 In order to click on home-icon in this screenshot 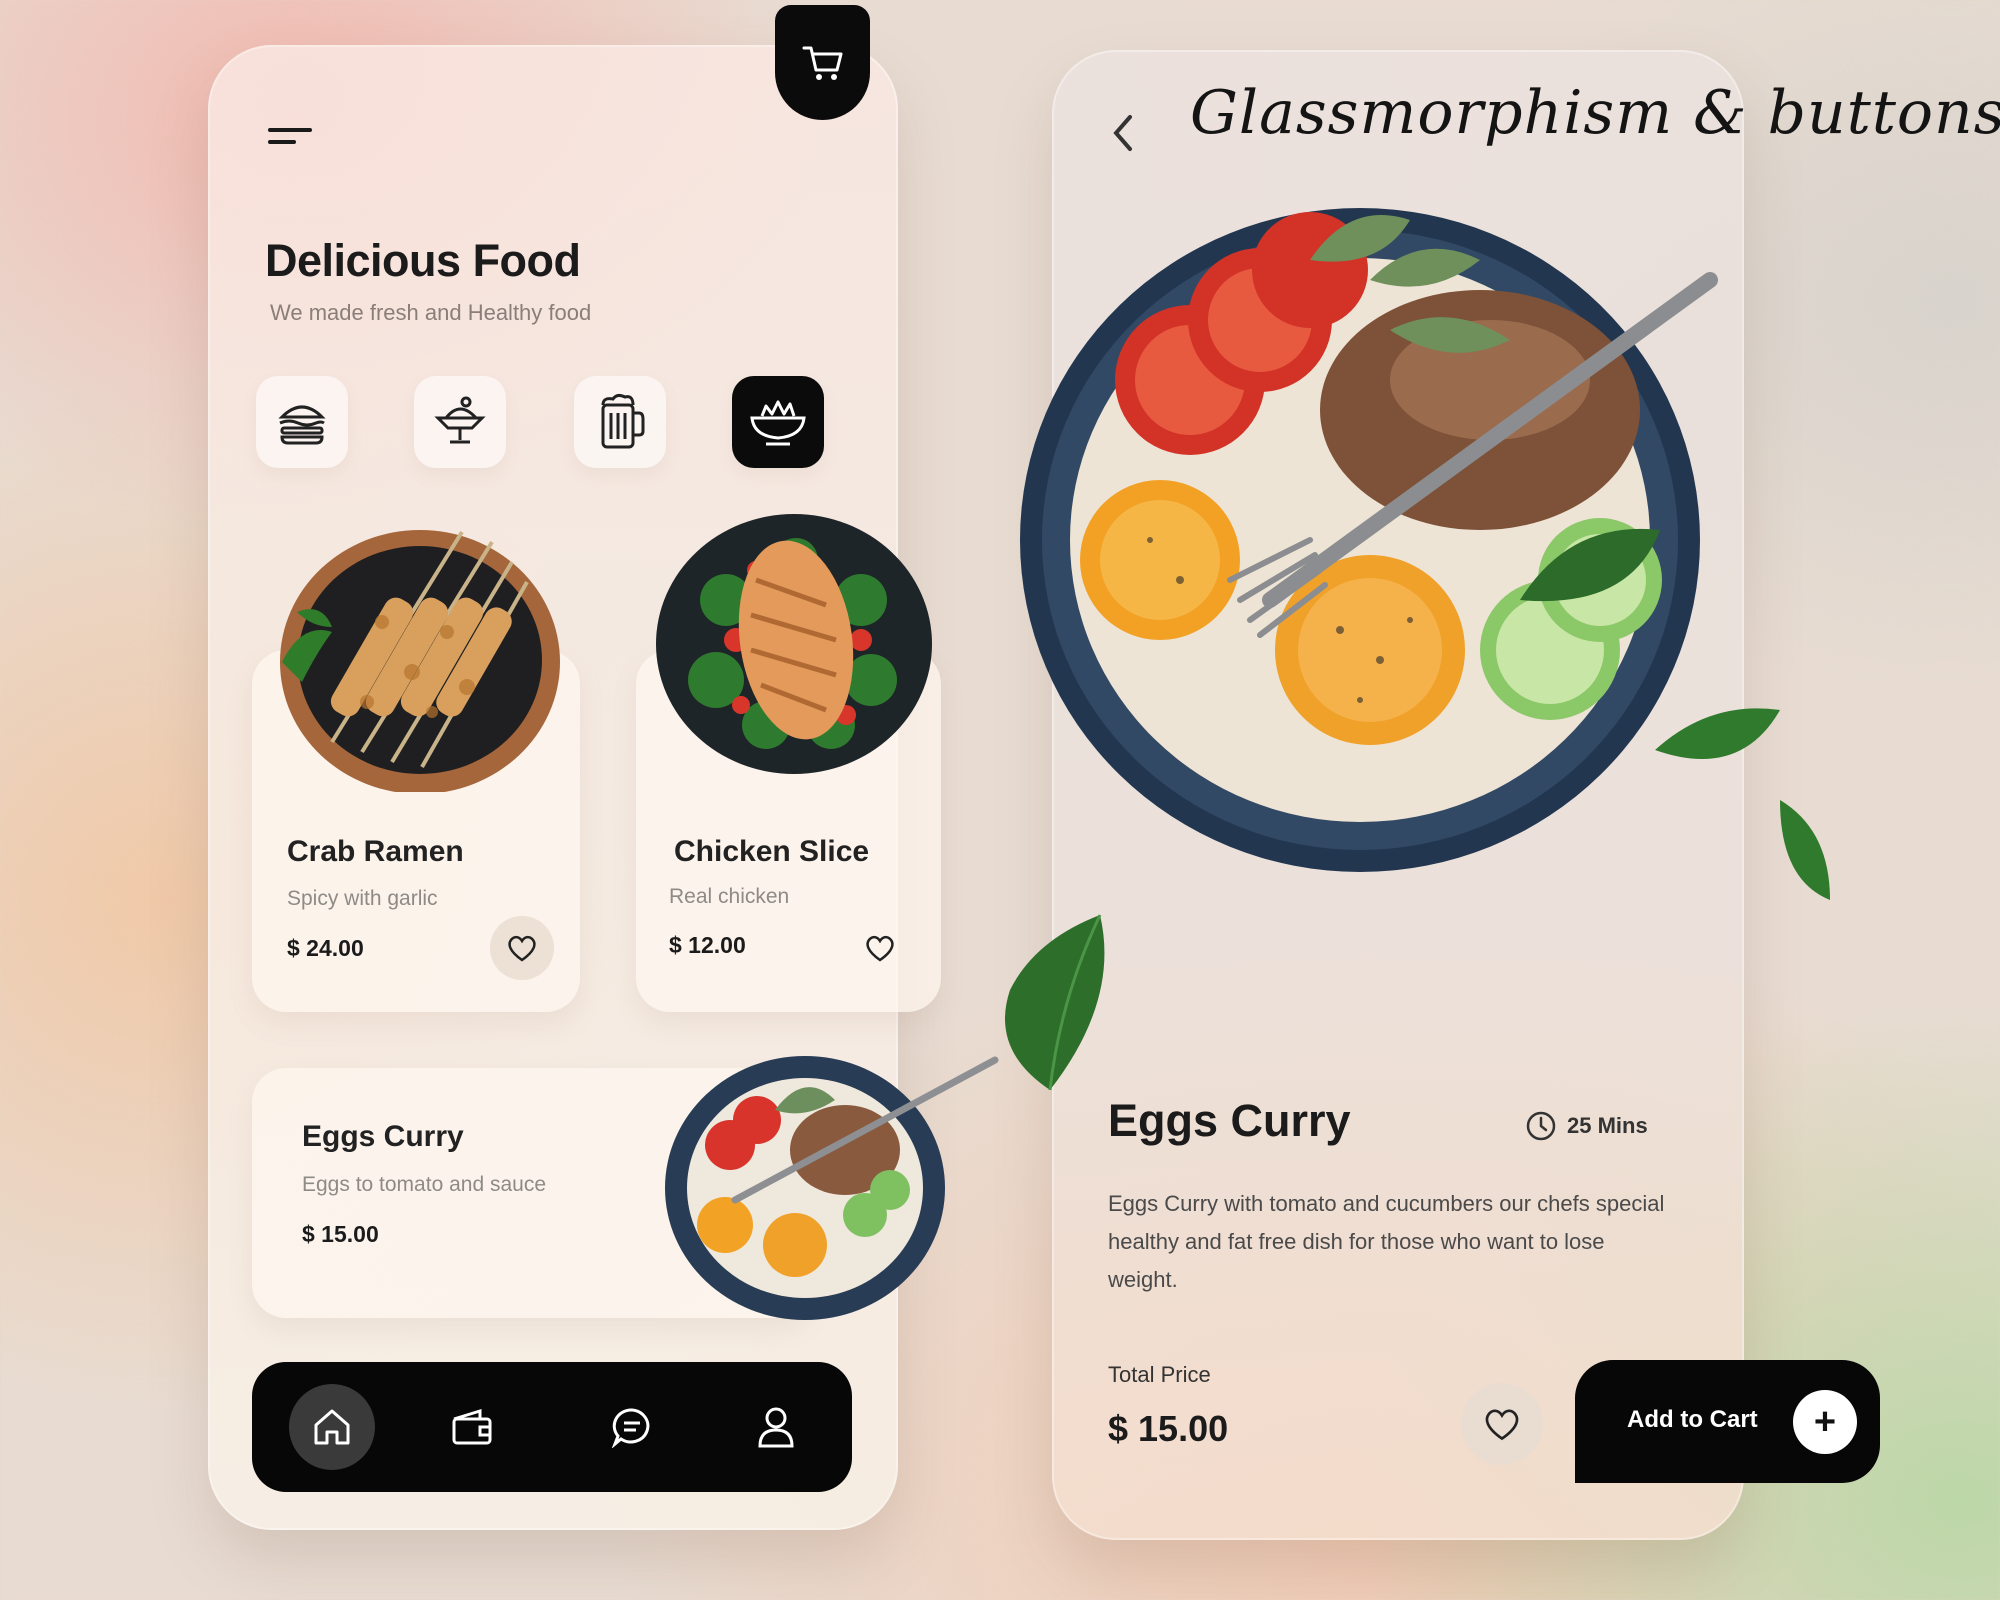, I will do `click(332, 1427)`.